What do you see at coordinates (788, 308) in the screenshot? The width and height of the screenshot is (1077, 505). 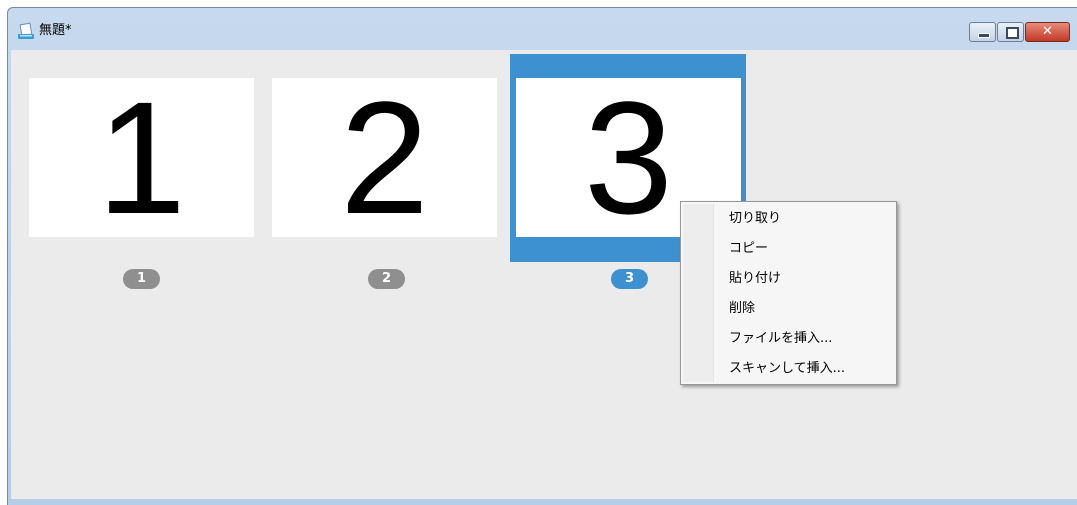 I see `menu-item-delete: 削除` at bounding box center [788, 308].